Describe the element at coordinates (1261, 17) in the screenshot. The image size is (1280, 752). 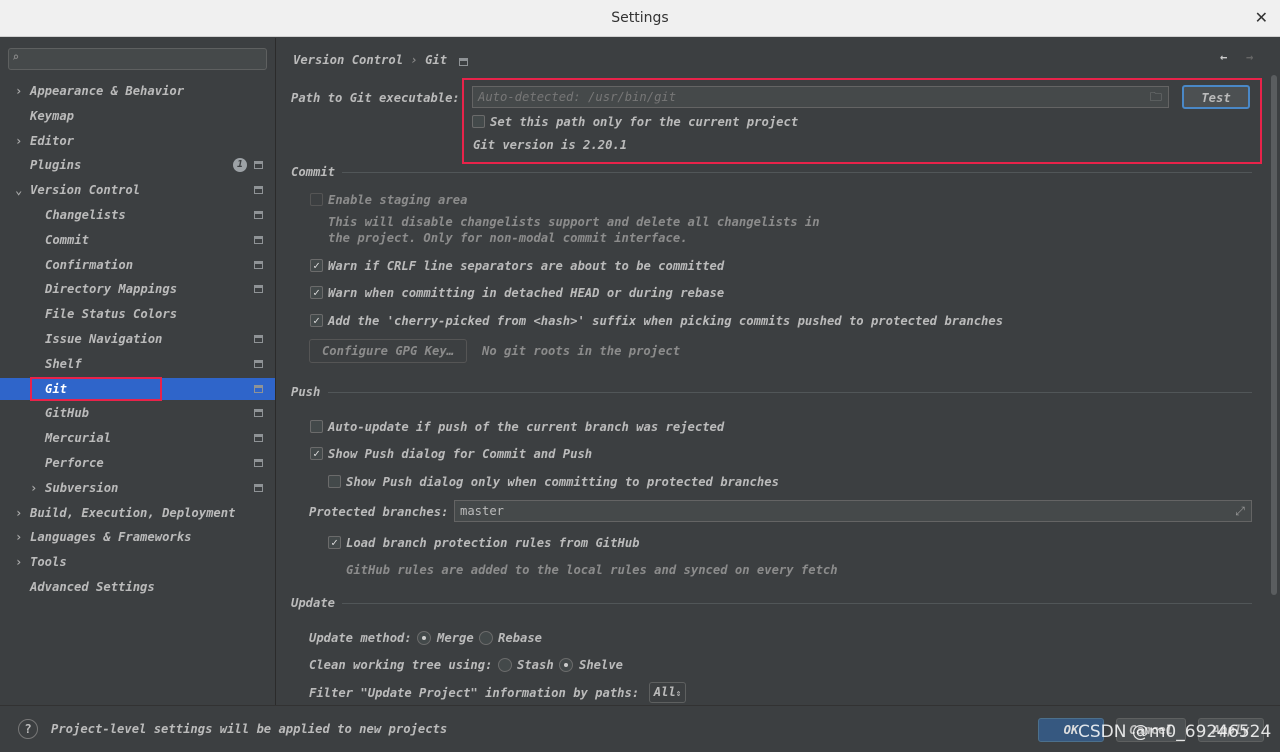
I see `close-icon: ✕` at that location.